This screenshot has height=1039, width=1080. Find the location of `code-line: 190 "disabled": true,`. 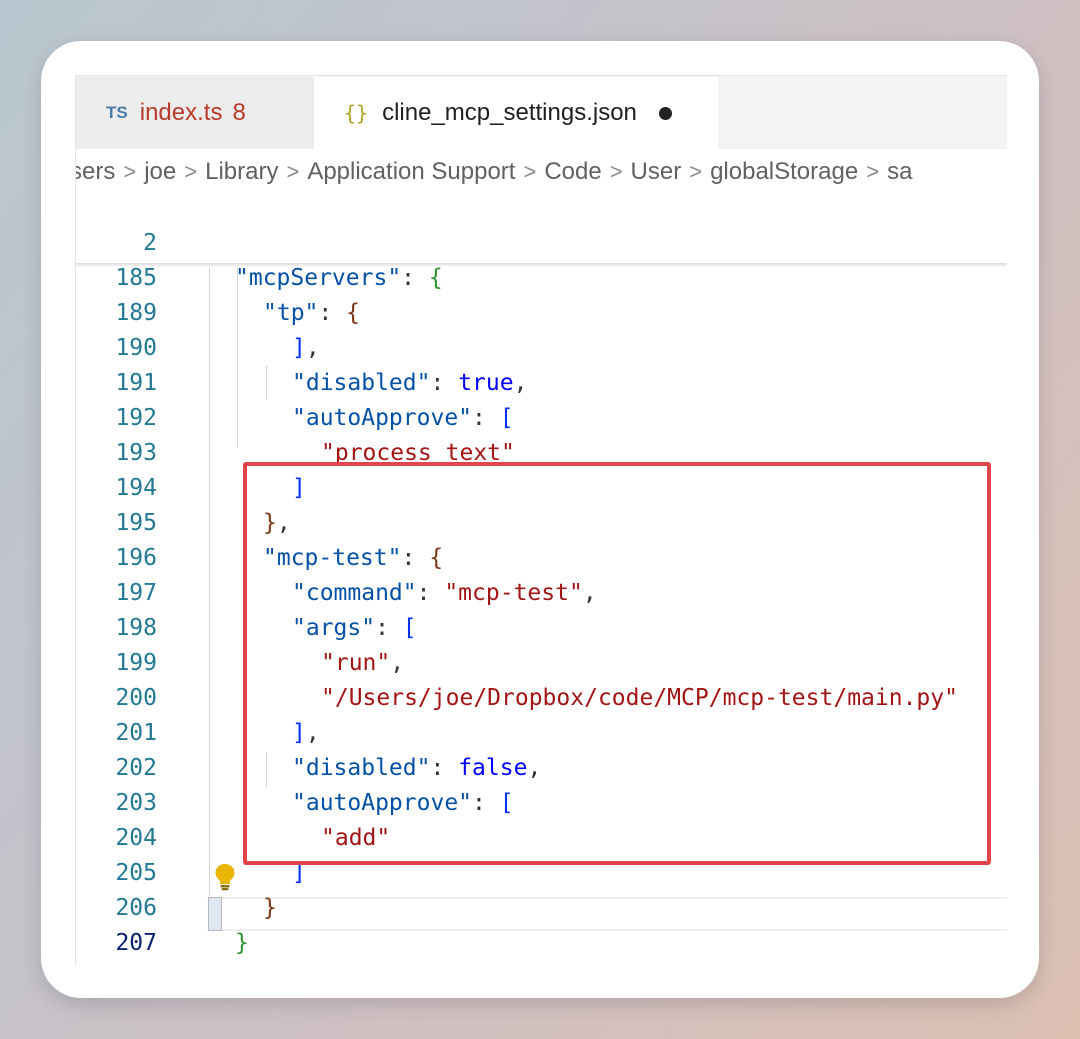

code-line: 190 "disabled": true, is located at coordinates (541, 346).